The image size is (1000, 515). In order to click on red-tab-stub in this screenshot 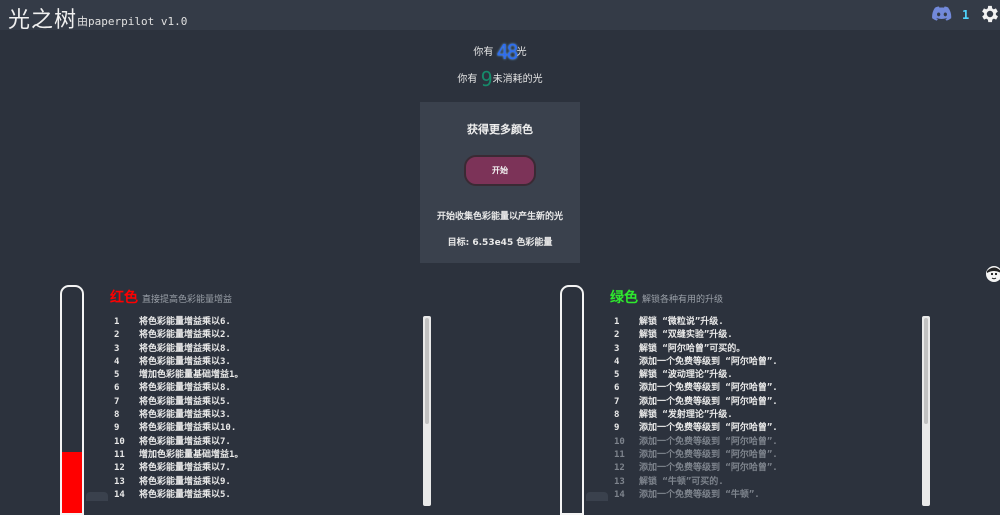, I will do `click(97, 496)`.